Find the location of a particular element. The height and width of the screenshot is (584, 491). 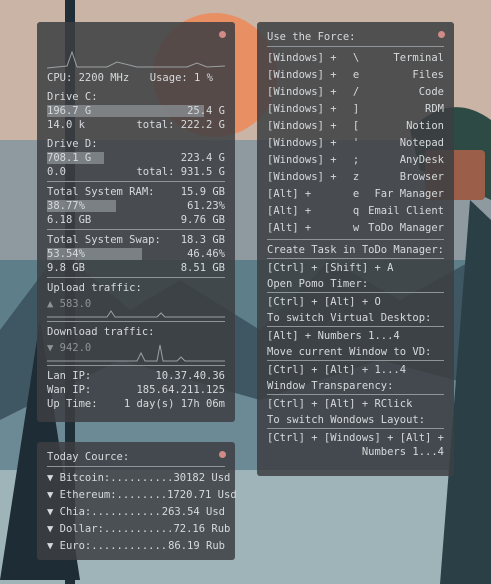

shortcut-action: Email Client is located at coordinates (406, 211).